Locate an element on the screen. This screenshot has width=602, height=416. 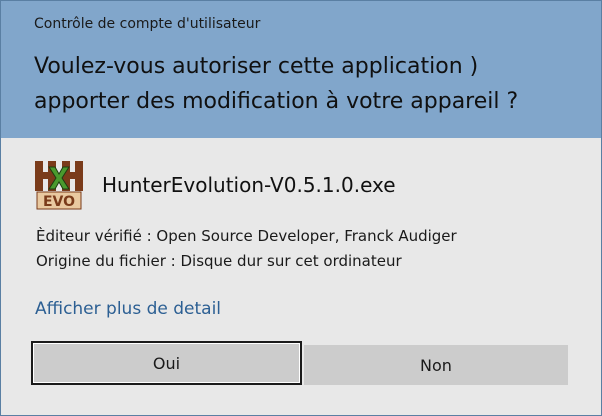
show-more-details-link: Afficher plus de detail is located at coordinates (128, 309).